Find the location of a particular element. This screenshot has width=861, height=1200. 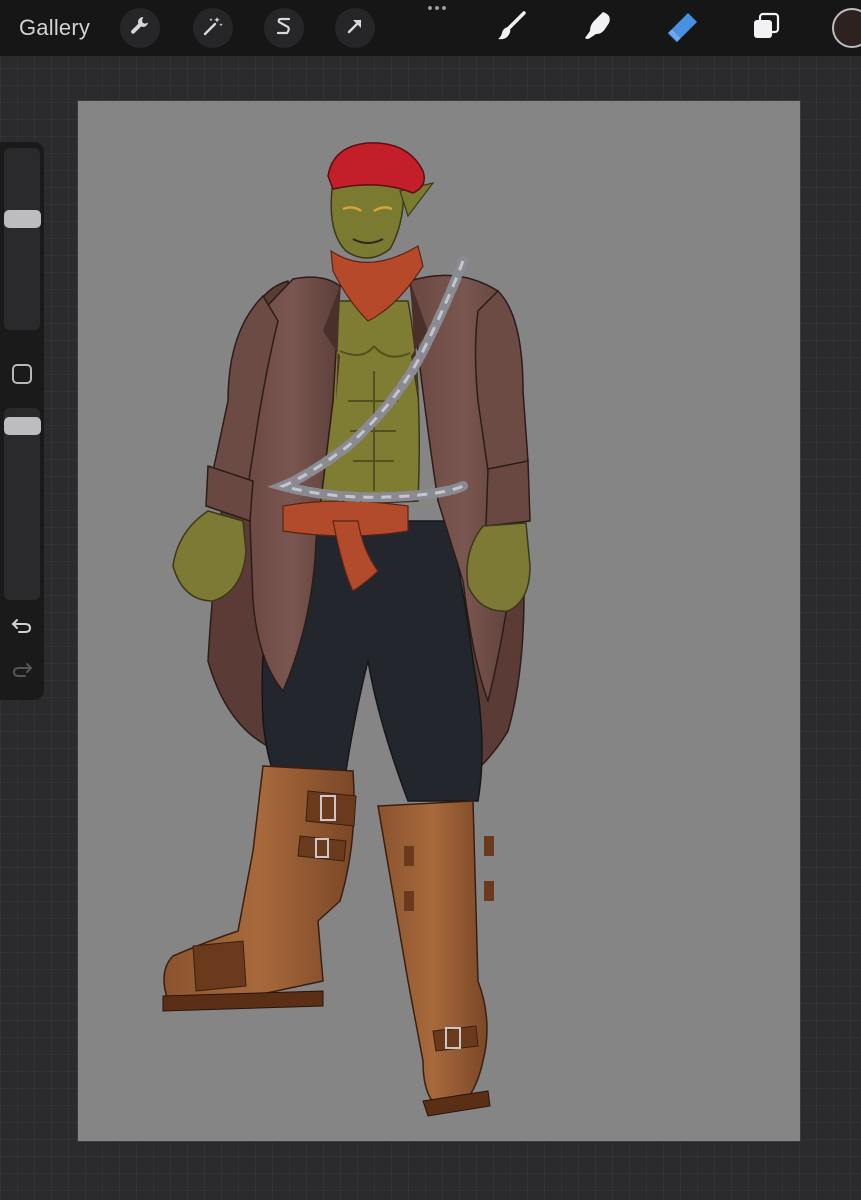

layers-icon is located at coordinates (766, 28).